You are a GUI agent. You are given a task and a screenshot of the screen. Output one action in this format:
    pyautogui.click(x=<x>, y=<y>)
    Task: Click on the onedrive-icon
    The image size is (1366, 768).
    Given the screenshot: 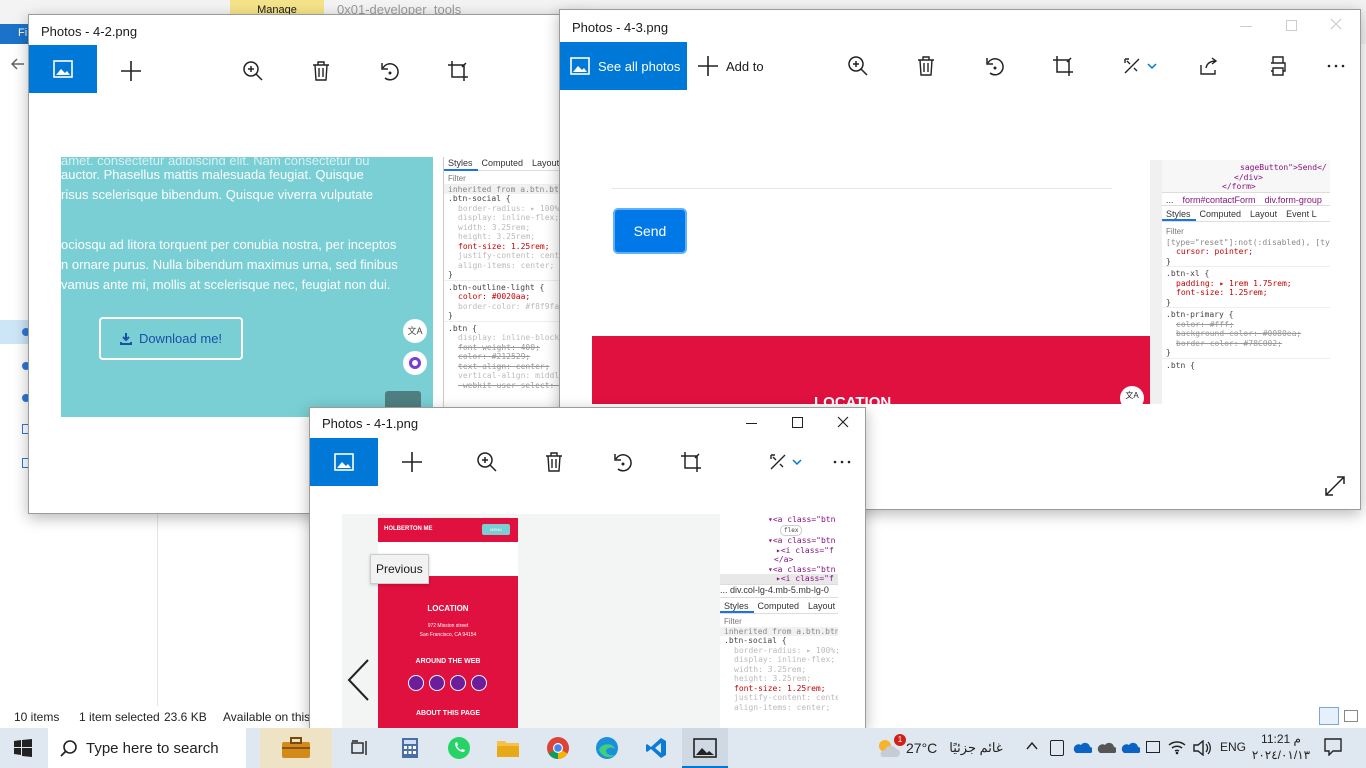 What is the action you would take?
    pyautogui.click(x=1082, y=748)
    